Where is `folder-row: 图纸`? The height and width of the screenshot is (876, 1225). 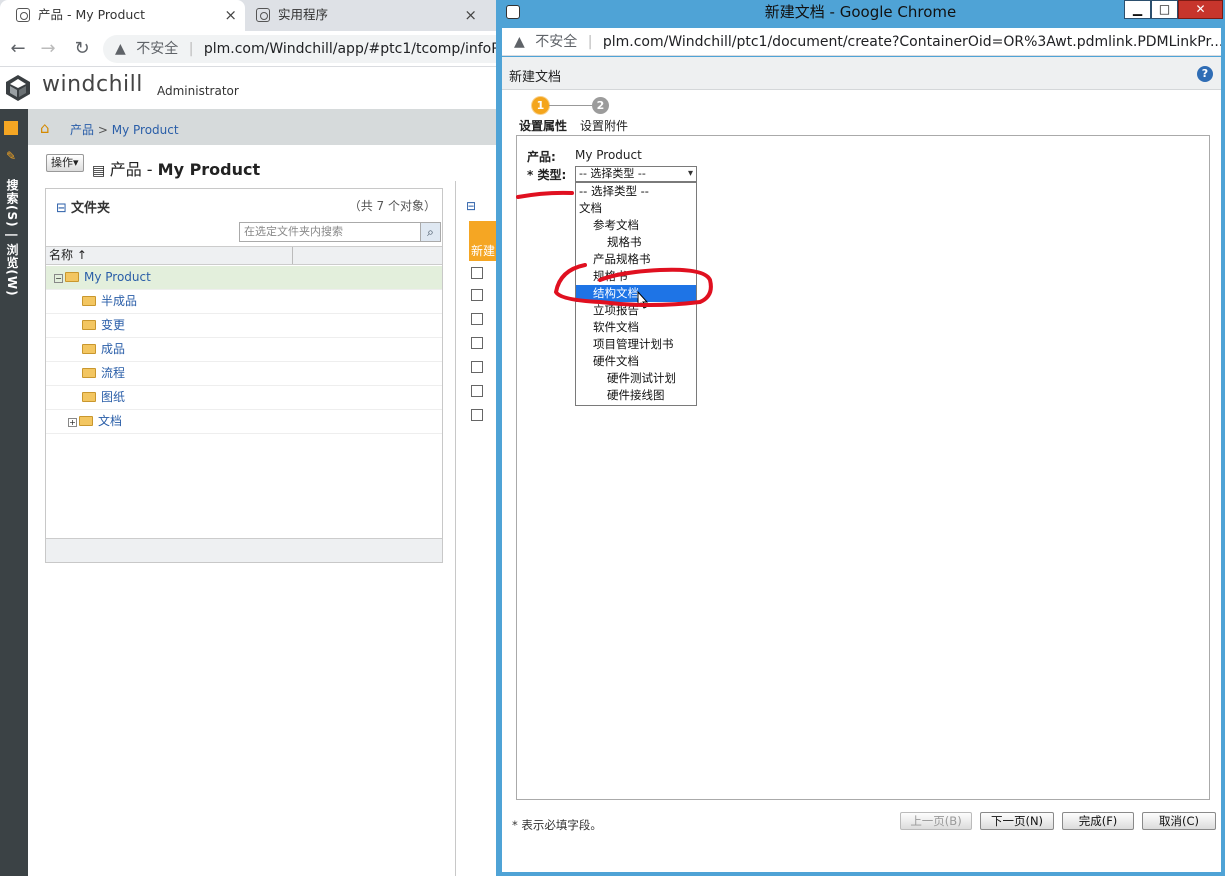 folder-row: 图纸 is located at coordinates (244, 398).